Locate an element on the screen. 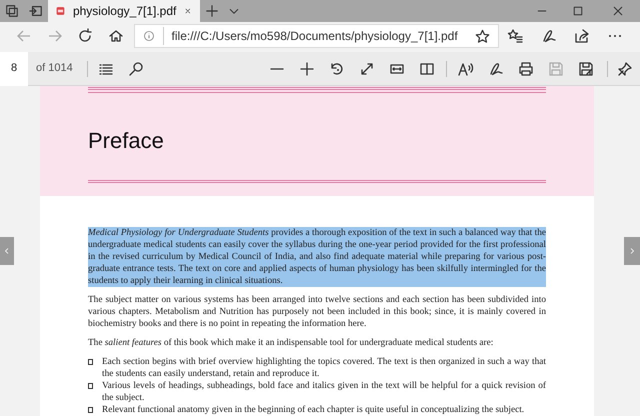 The height and width of the screenshot is (416, 640). page-layout-icon is located at coordinates (427, 68).